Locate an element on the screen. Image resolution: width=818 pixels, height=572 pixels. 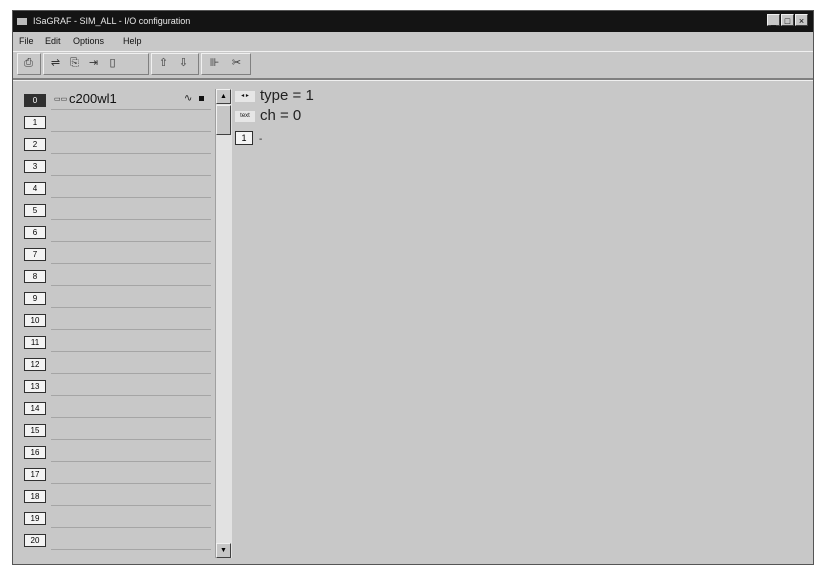
slot-row: 4 is located at coordinates (117, 188).